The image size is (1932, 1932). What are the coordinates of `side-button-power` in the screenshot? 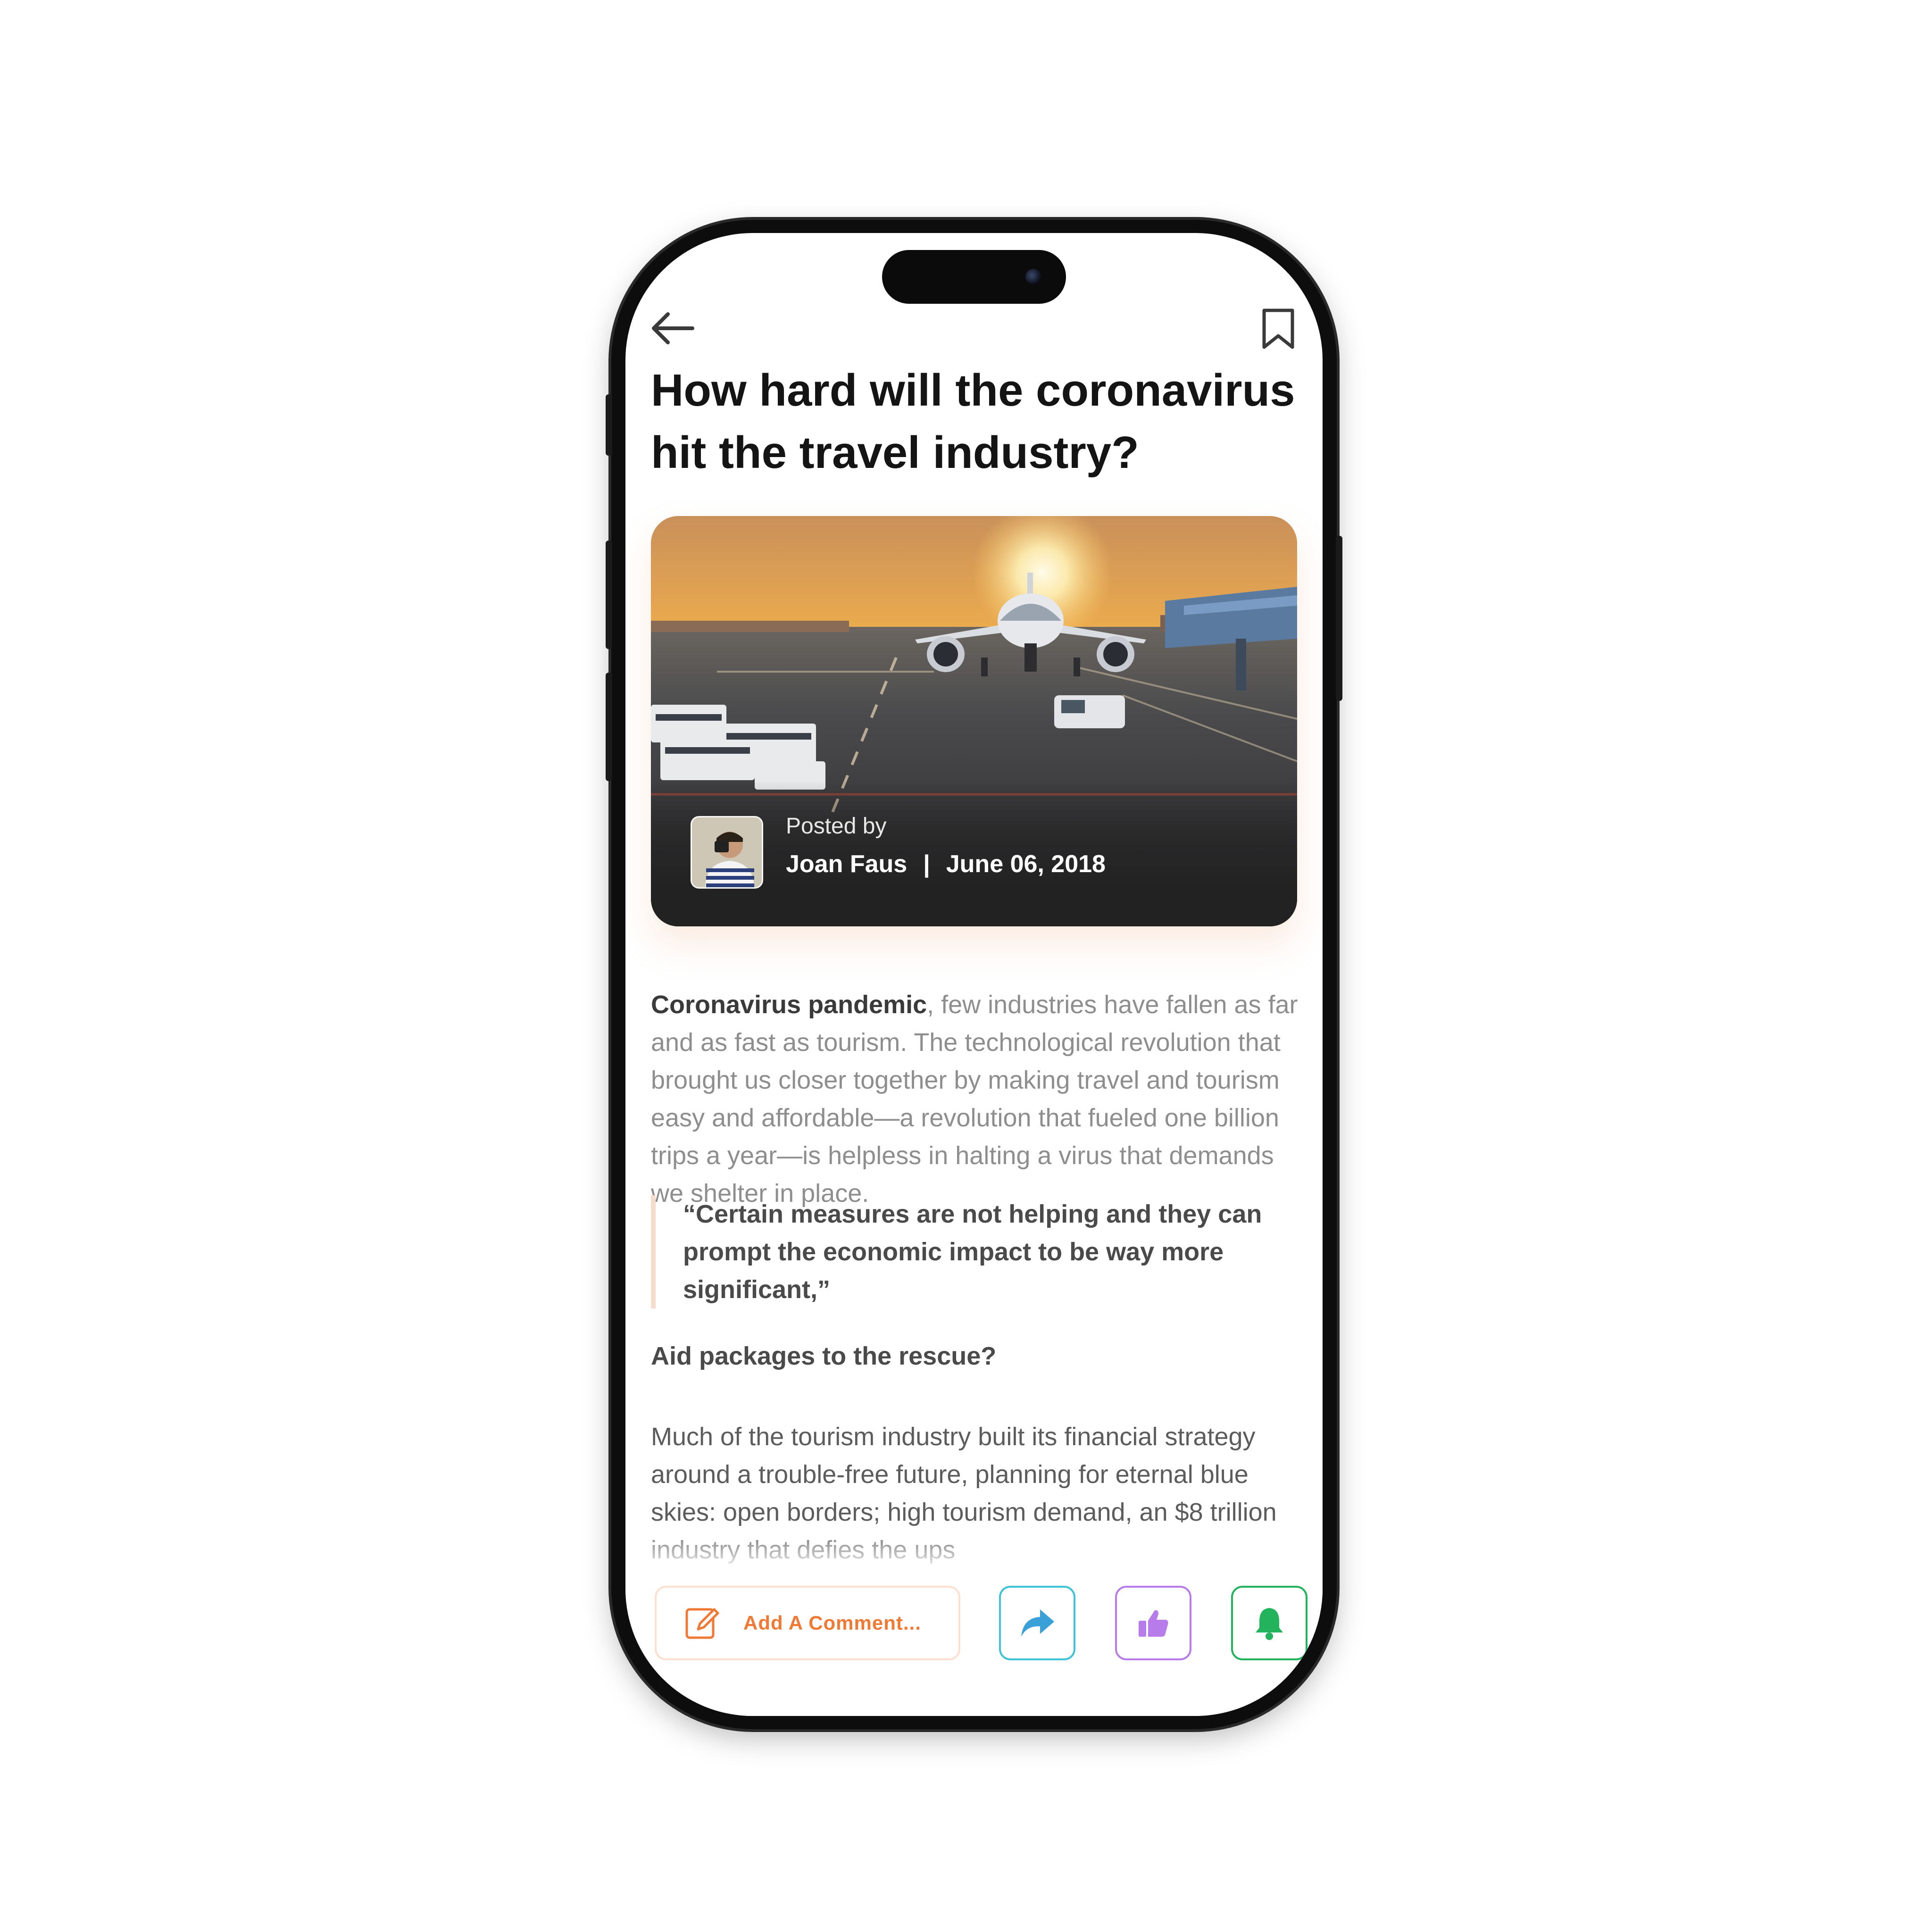 It's located at (1339, 618).